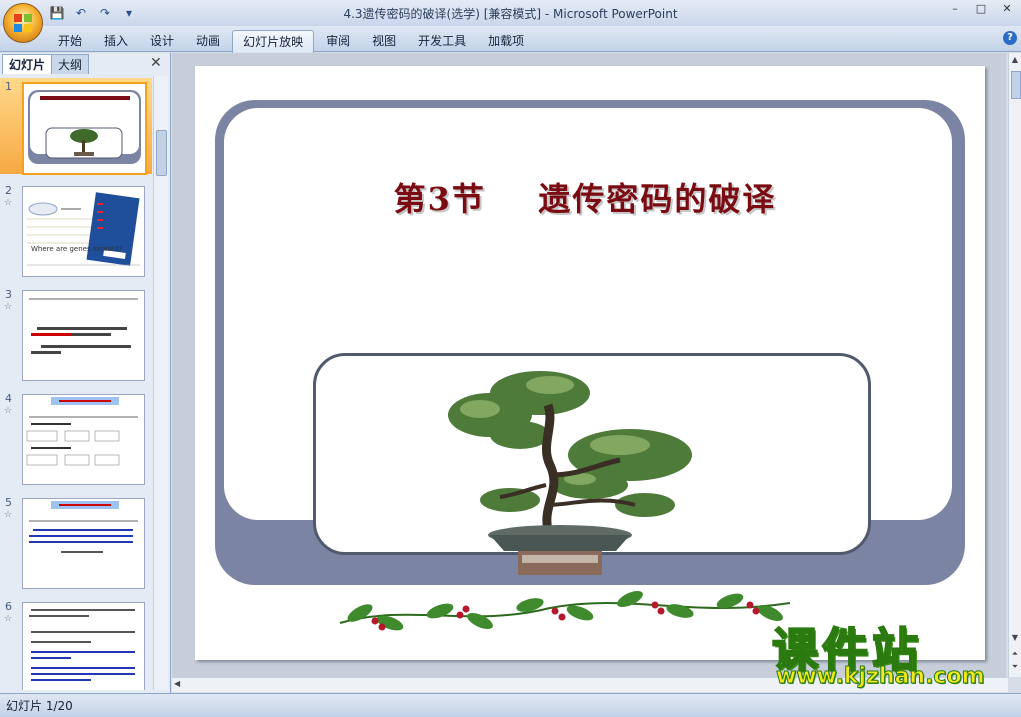 The height and width of the screenshot is (717, 1021). What do you see at coordinates (27, 64) in the screenshot?
I see `tab-slides: 幻灯片` at bounding box center [27, 64].